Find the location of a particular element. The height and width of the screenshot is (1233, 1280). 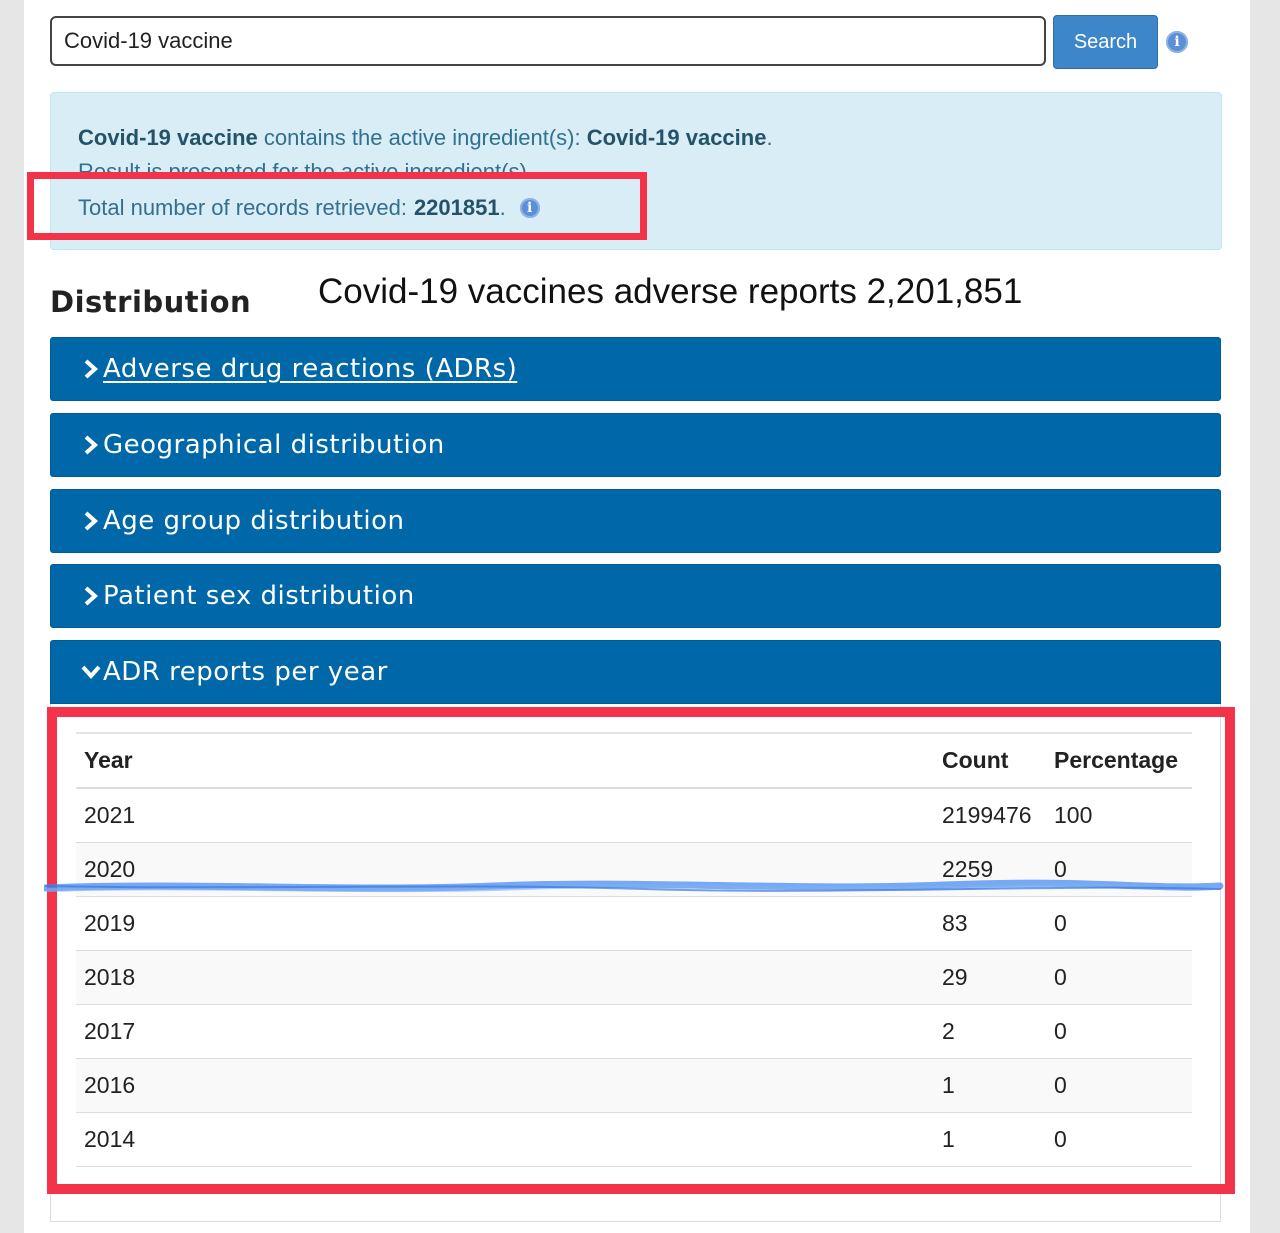

info-icon: i is located at coordinates (1177, 42).